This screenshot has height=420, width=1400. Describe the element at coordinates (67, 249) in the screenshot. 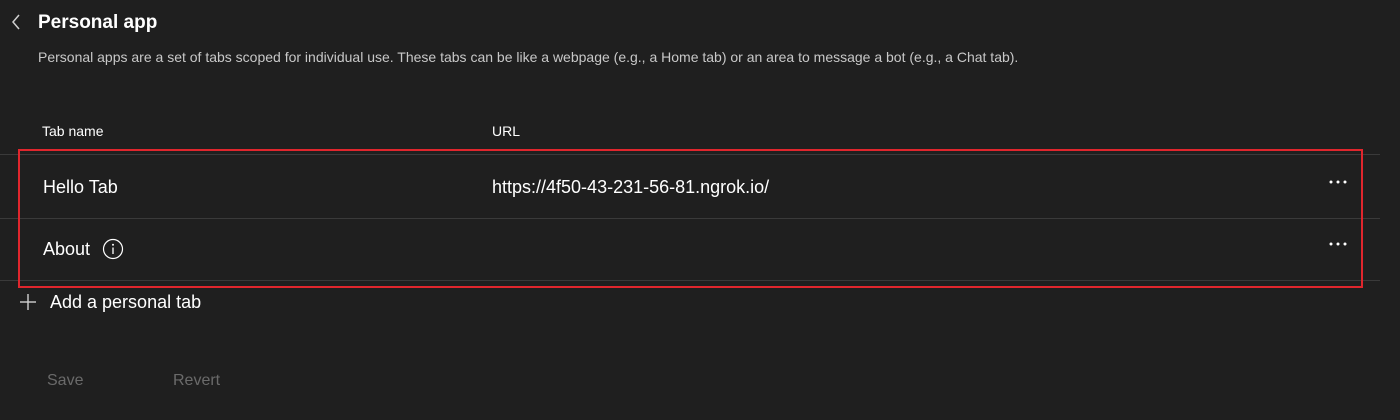

I see `tab-name-text: About` at that location.